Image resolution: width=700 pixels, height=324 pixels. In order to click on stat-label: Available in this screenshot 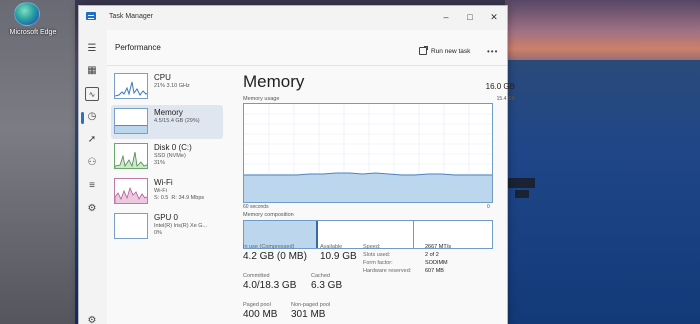, I will do `click(331, 247)`.